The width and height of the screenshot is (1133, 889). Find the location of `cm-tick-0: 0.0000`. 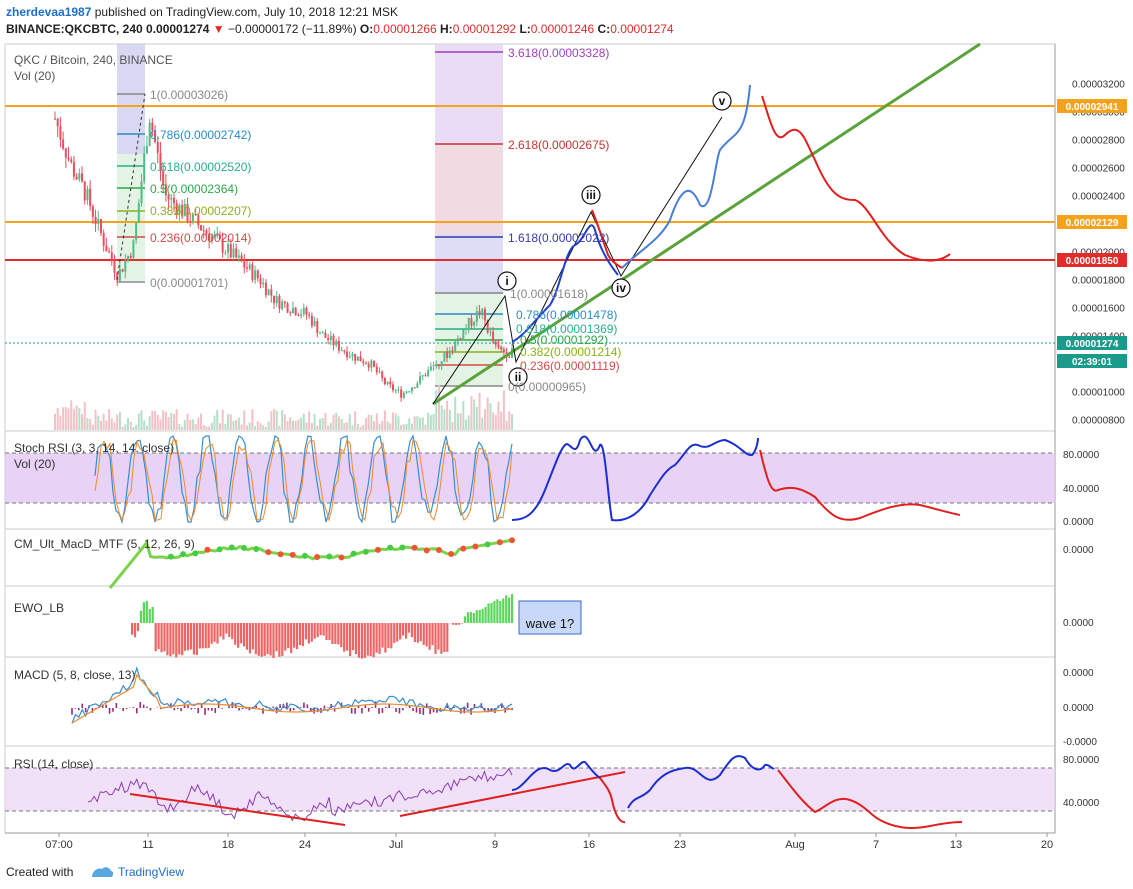

cm-tick-0: 0.0000 is located at coordinates (1078, 550).